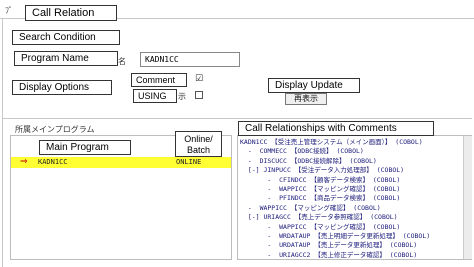 This screenshot has width=474, height=267. I want to click on main-program-name: KADN1CC, so click(53, 162).